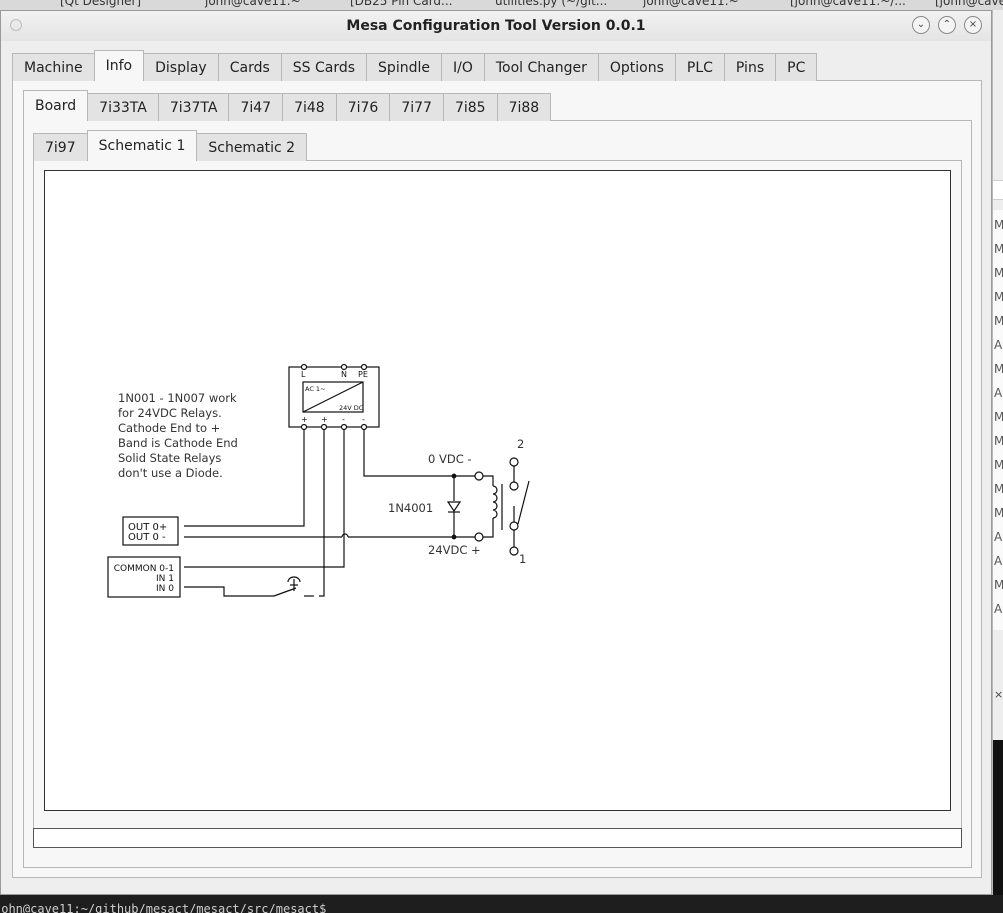 The height and width of the screenshot is (913, 1003). I want to click on contact-2-label: 2, so click(520, 444).